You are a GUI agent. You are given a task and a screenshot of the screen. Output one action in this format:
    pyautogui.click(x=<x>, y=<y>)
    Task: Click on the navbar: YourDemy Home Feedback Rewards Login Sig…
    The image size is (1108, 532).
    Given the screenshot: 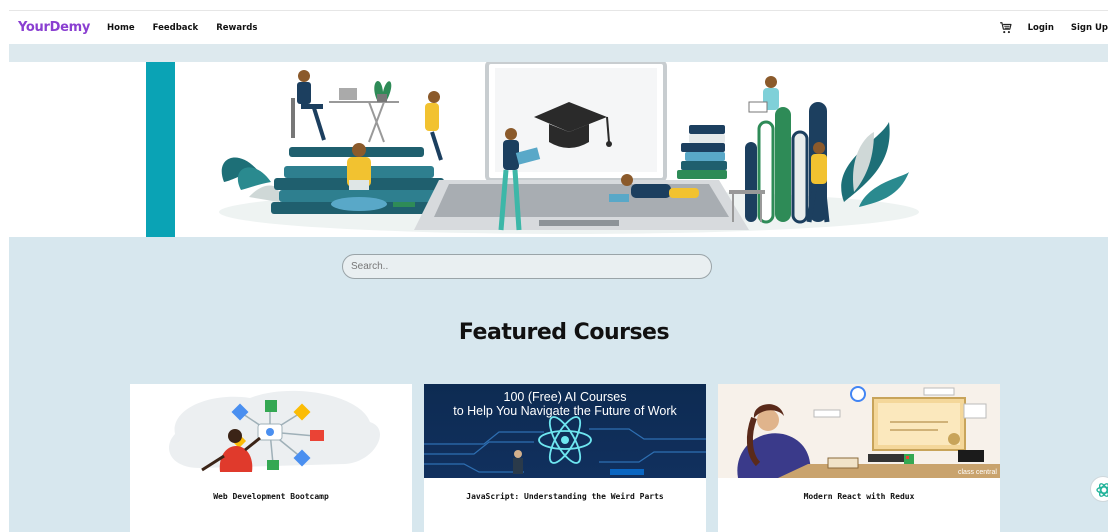 What is the action you would take?
    pyautogui.click(x=558, y=27)
    